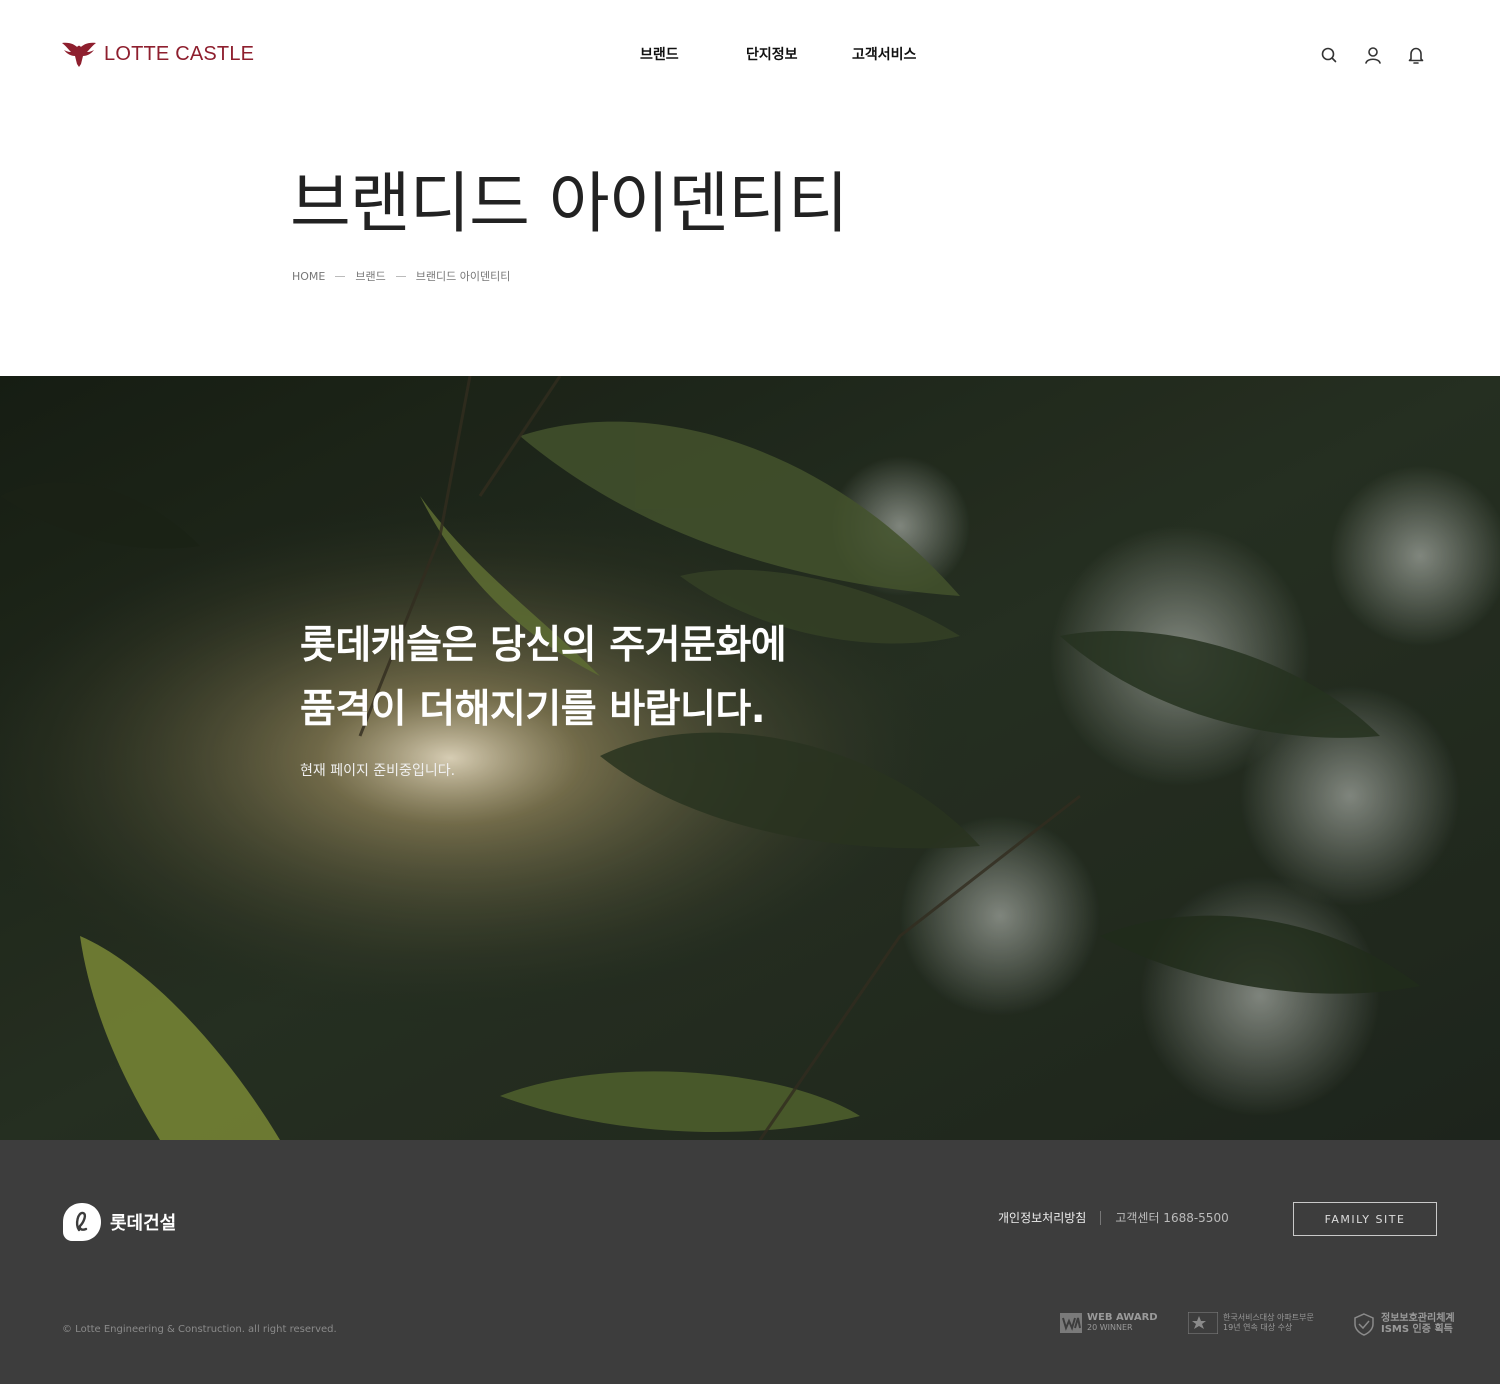  I want to click on hero-headline-line2: 품격이 더해지기를 바랍니다., so click(533, 709).